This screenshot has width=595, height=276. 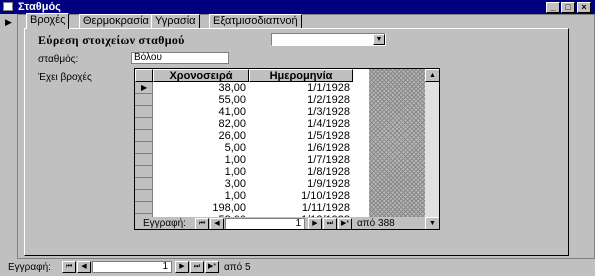 I want to click on new-record-icon: ▶*, so click(x=345, y=223).